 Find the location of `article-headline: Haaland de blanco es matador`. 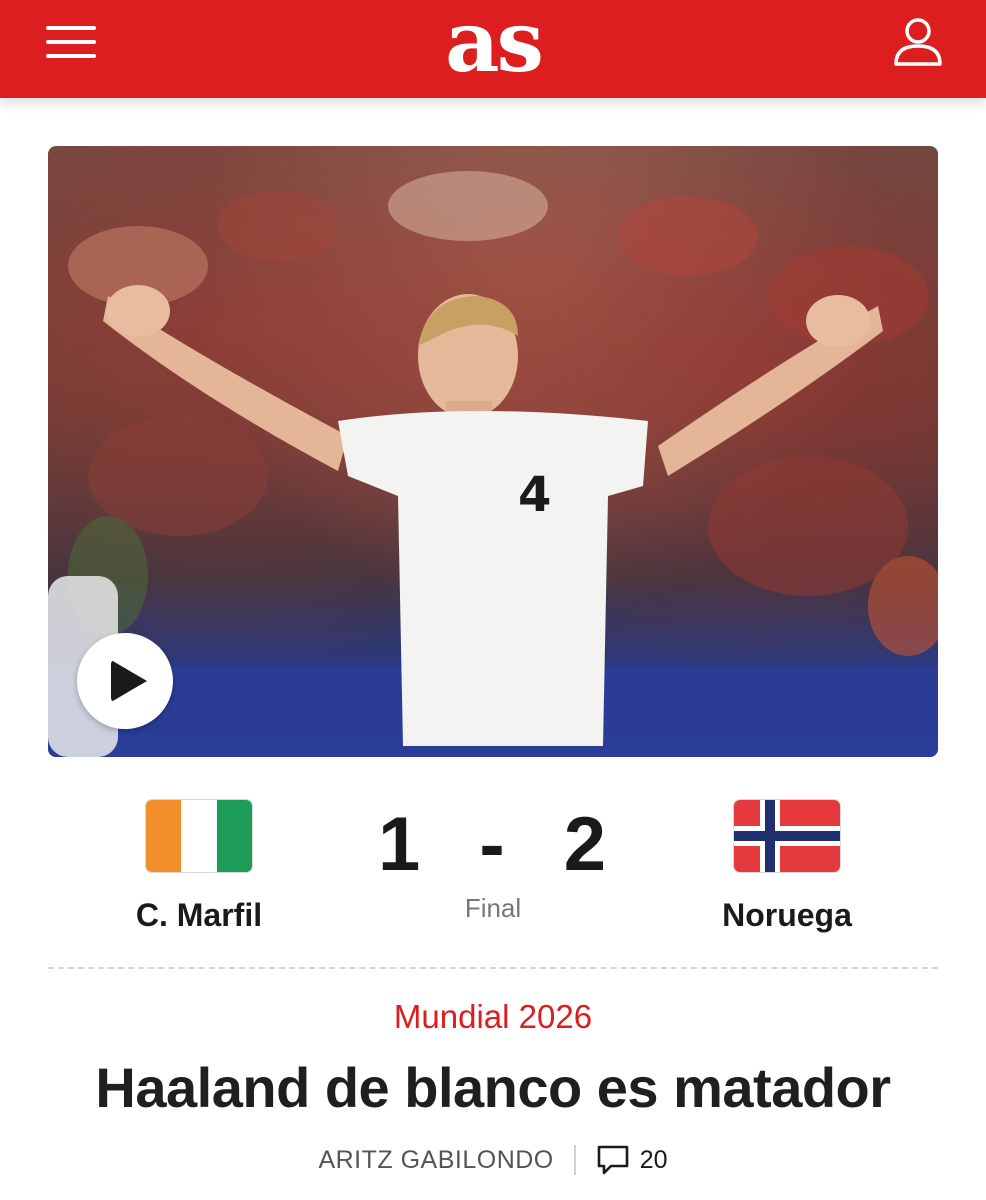

article-headline: Haaland de blanco es matador is located at coordinates (493, 1087).